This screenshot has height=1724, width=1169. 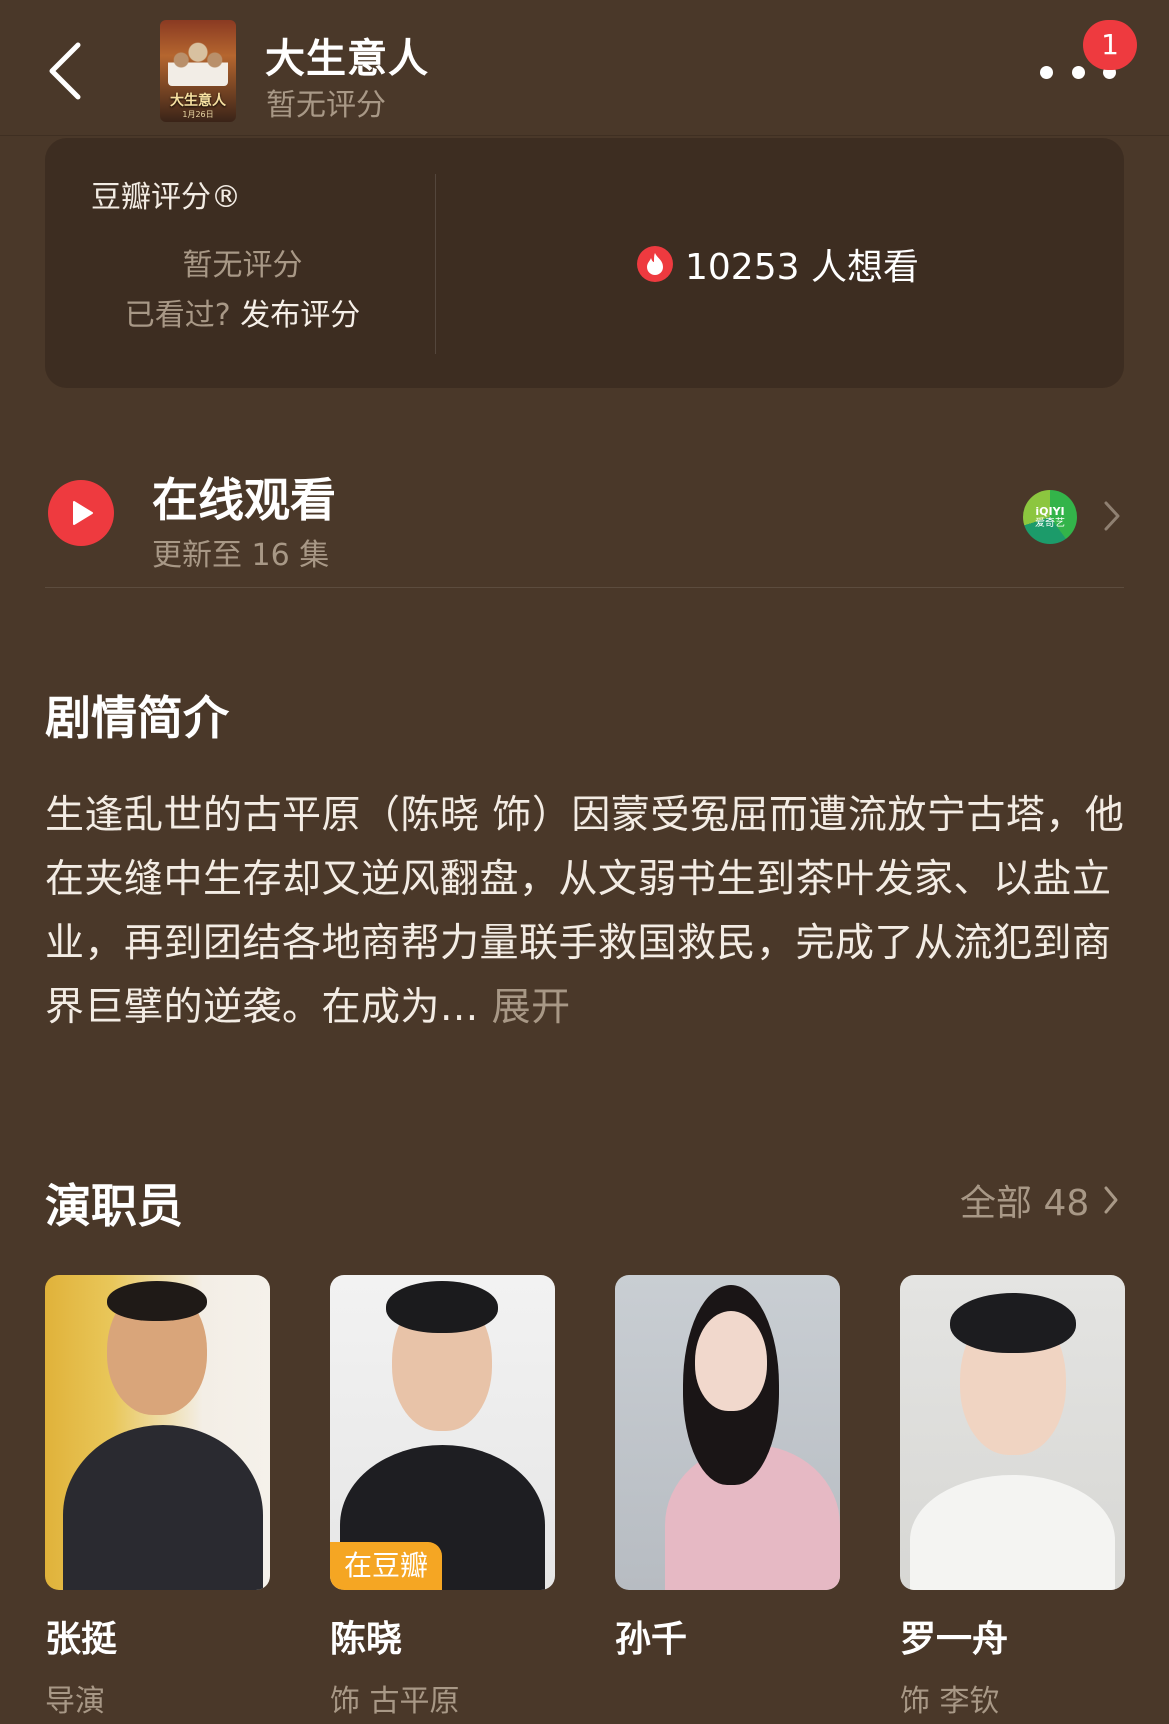 I want to click on online-watch-row: 在线观看 更新至 16 集 iQIYI 爱奇艺, so click(x=584, y=518).